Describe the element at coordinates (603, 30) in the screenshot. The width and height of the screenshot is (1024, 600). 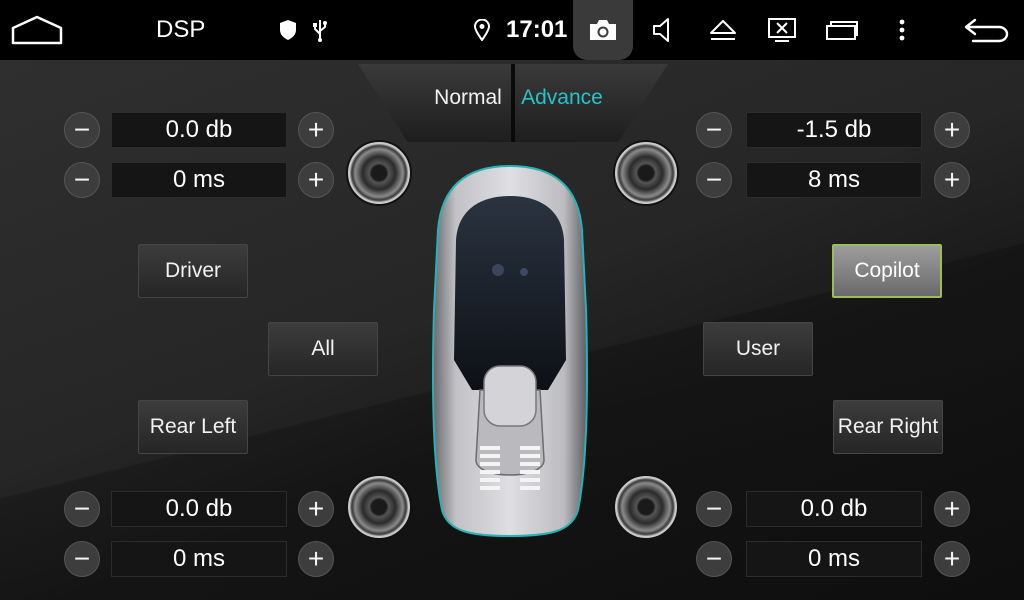
I see `camera-icon` at that location.